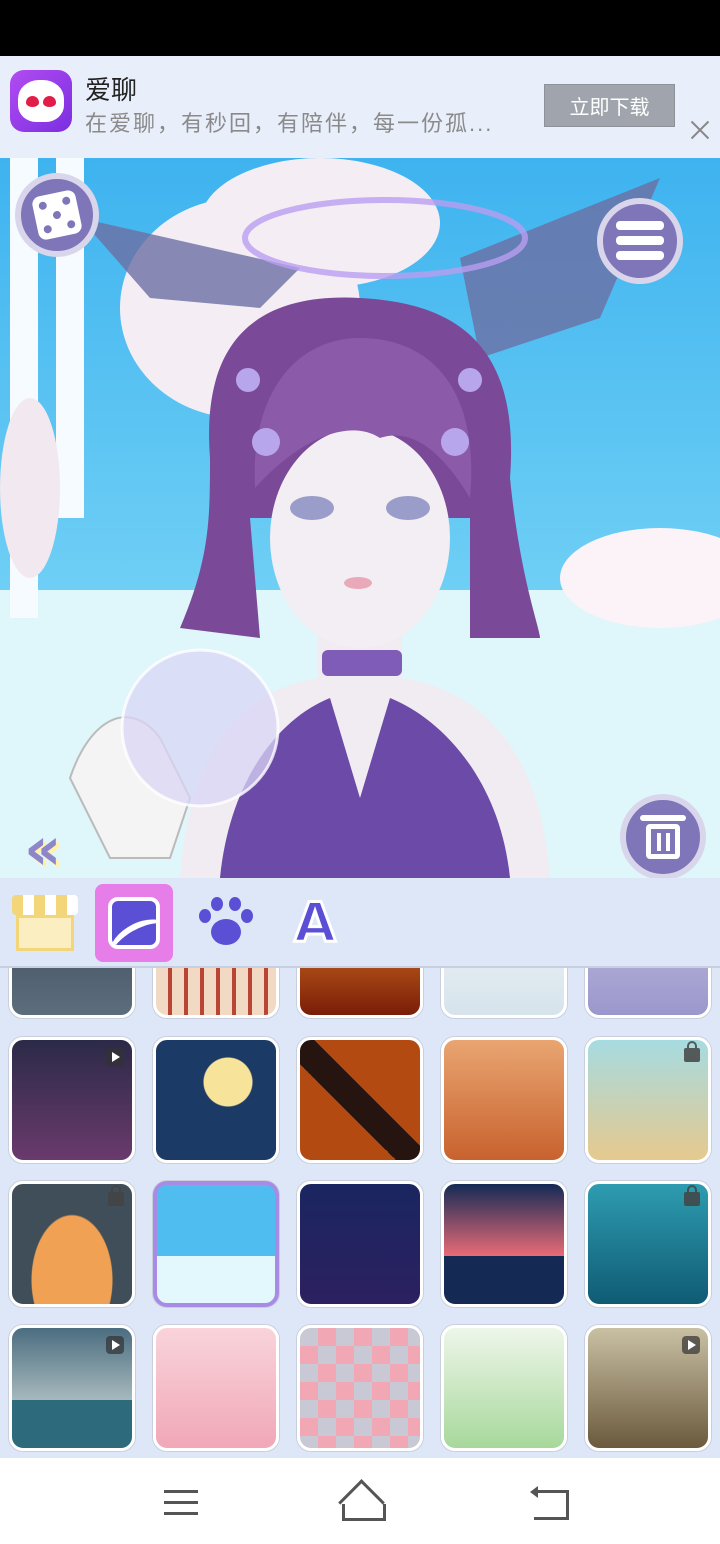 This screenshot has width=720, height=1544. I want to click on ad-banner: 爱聊 在爱聊，有秒回，有陪伴，每一份孤... 立即下载 广告, so click(360, 133).